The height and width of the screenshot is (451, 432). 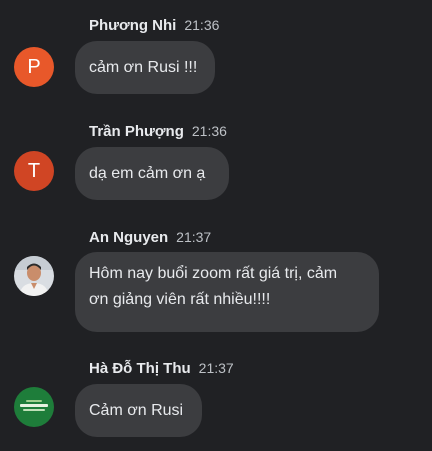 I want to click on message-header: Trần Phượng 21:36, so click(x=158, y=131).